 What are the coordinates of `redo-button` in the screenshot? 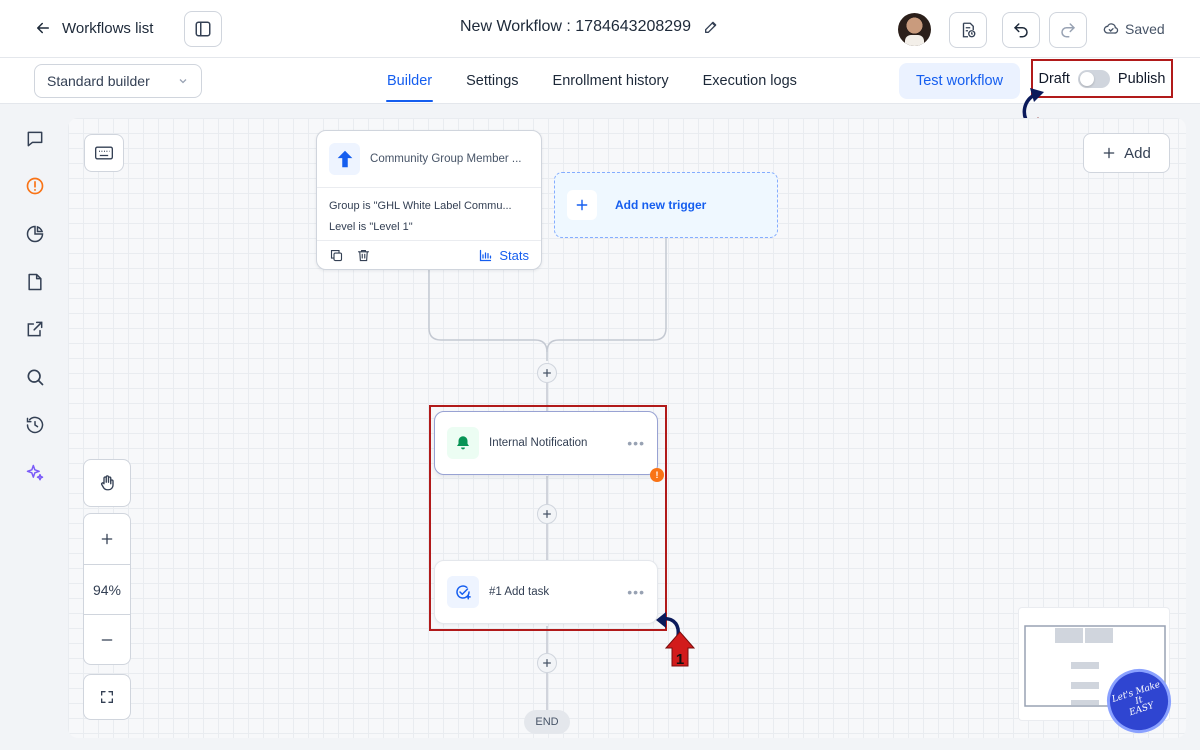 It's located at (1068, 30).